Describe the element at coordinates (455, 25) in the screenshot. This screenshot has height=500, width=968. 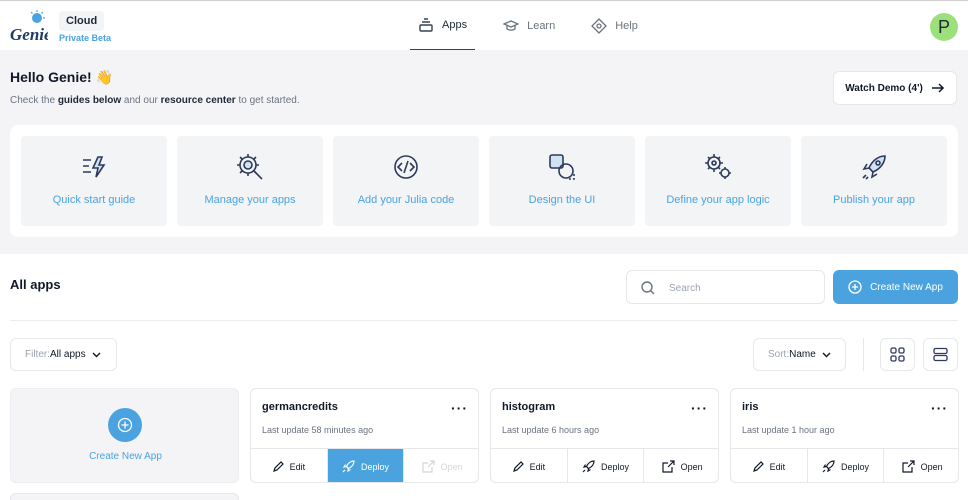
I see `nav-apps-label: Apps` at that location.